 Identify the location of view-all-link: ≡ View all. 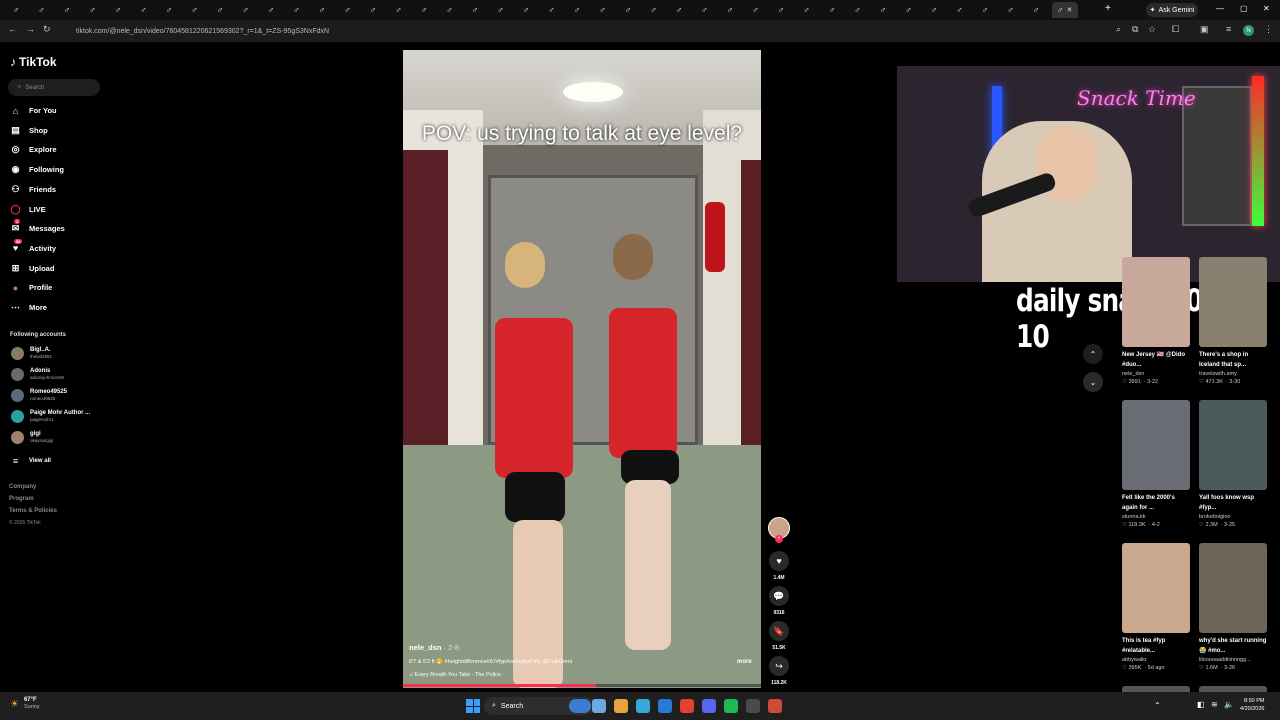
(30, 460).